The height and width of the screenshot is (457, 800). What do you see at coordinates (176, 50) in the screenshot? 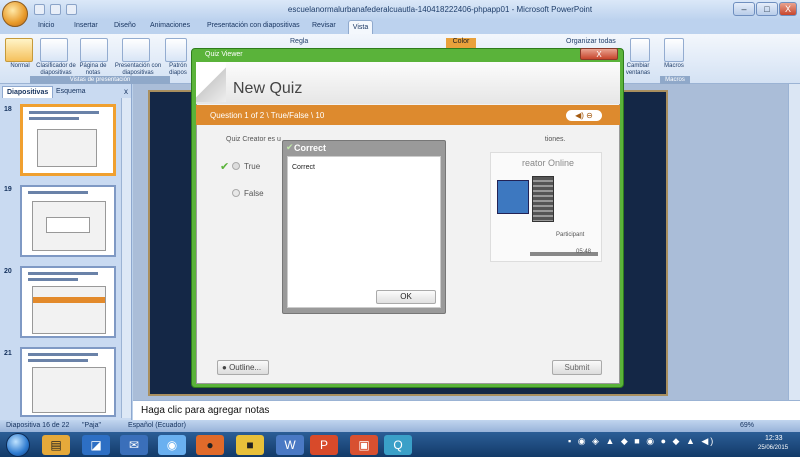
I see `master-button` at bounding box center [176, 50].